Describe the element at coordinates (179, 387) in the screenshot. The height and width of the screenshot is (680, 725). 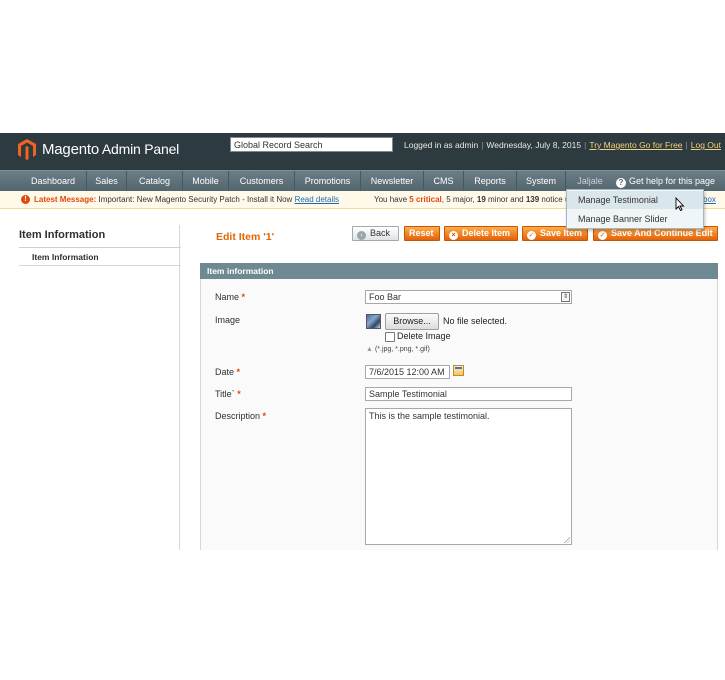
I see `sidebar-border` at that location.